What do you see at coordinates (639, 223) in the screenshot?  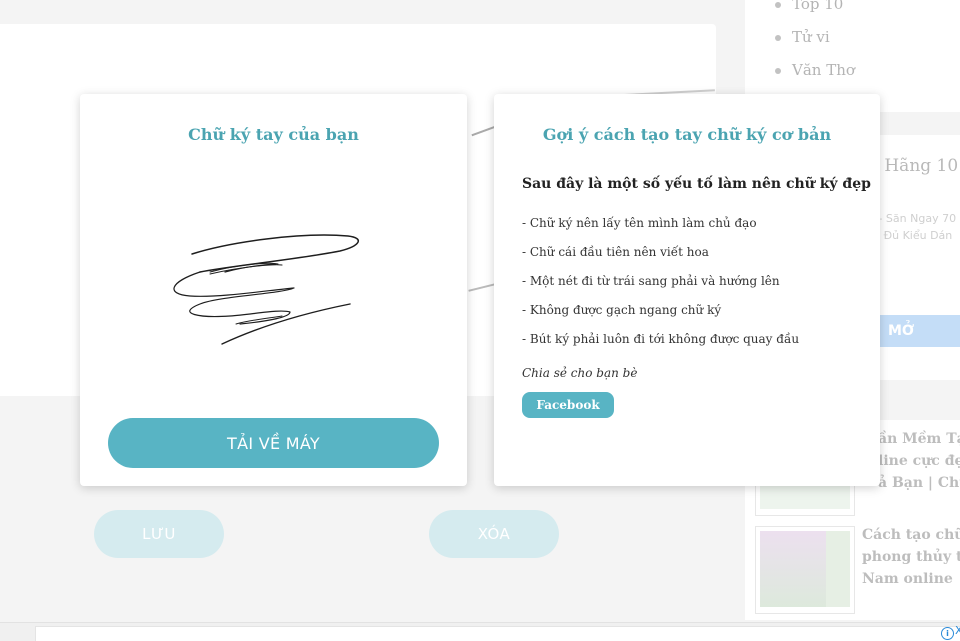 I see `tip-item: - Chữ ký nên lấy tên mình làm chủ đạo` at bounding box center [639, 223].